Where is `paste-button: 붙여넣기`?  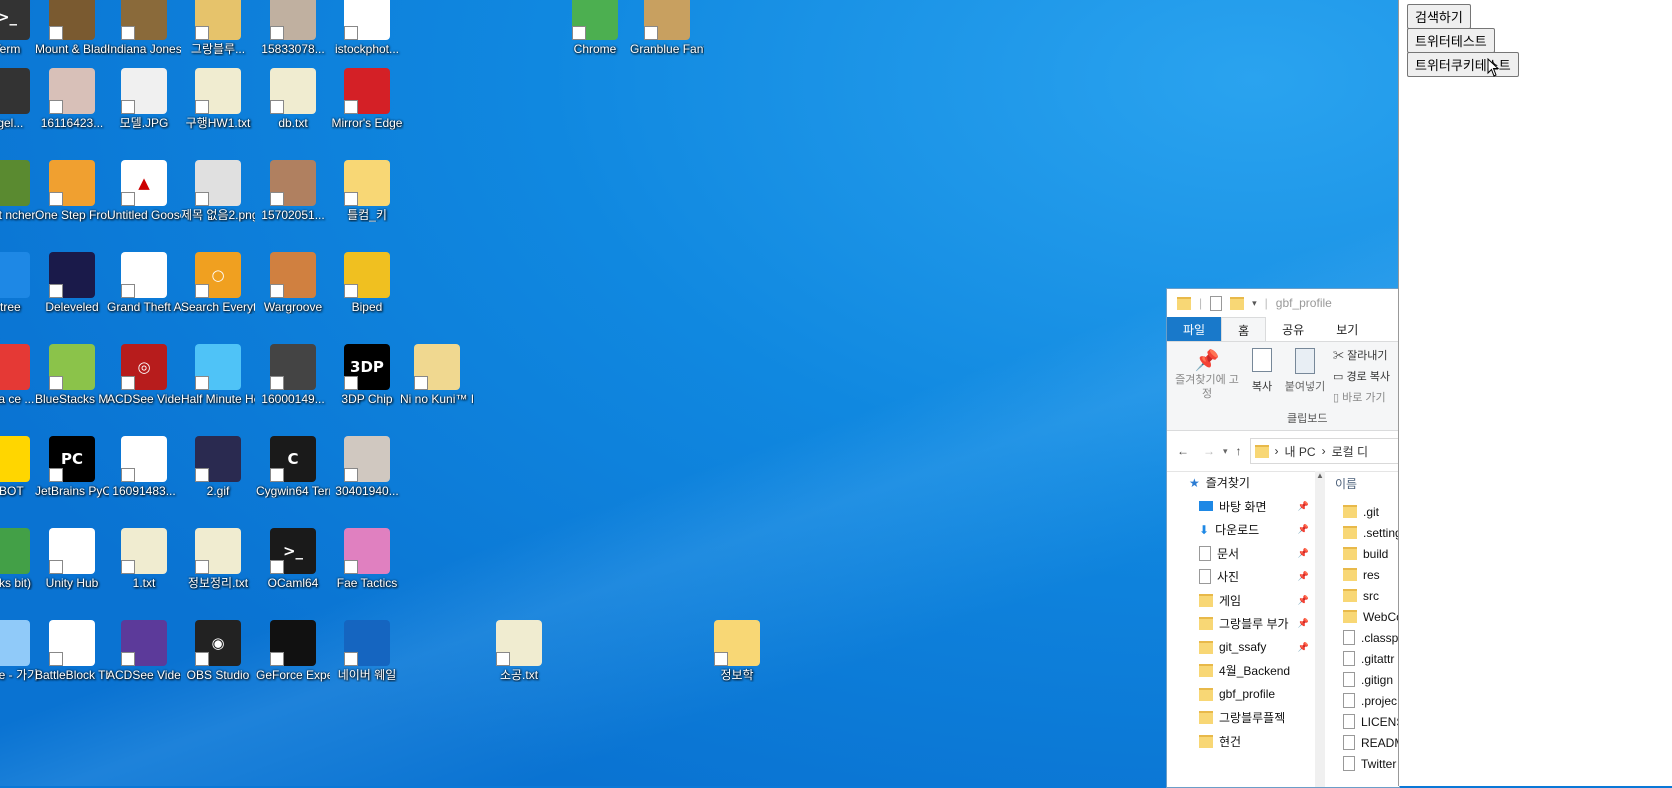 paste-button: 붙여넣기 is located at coordinates (1305, 371).